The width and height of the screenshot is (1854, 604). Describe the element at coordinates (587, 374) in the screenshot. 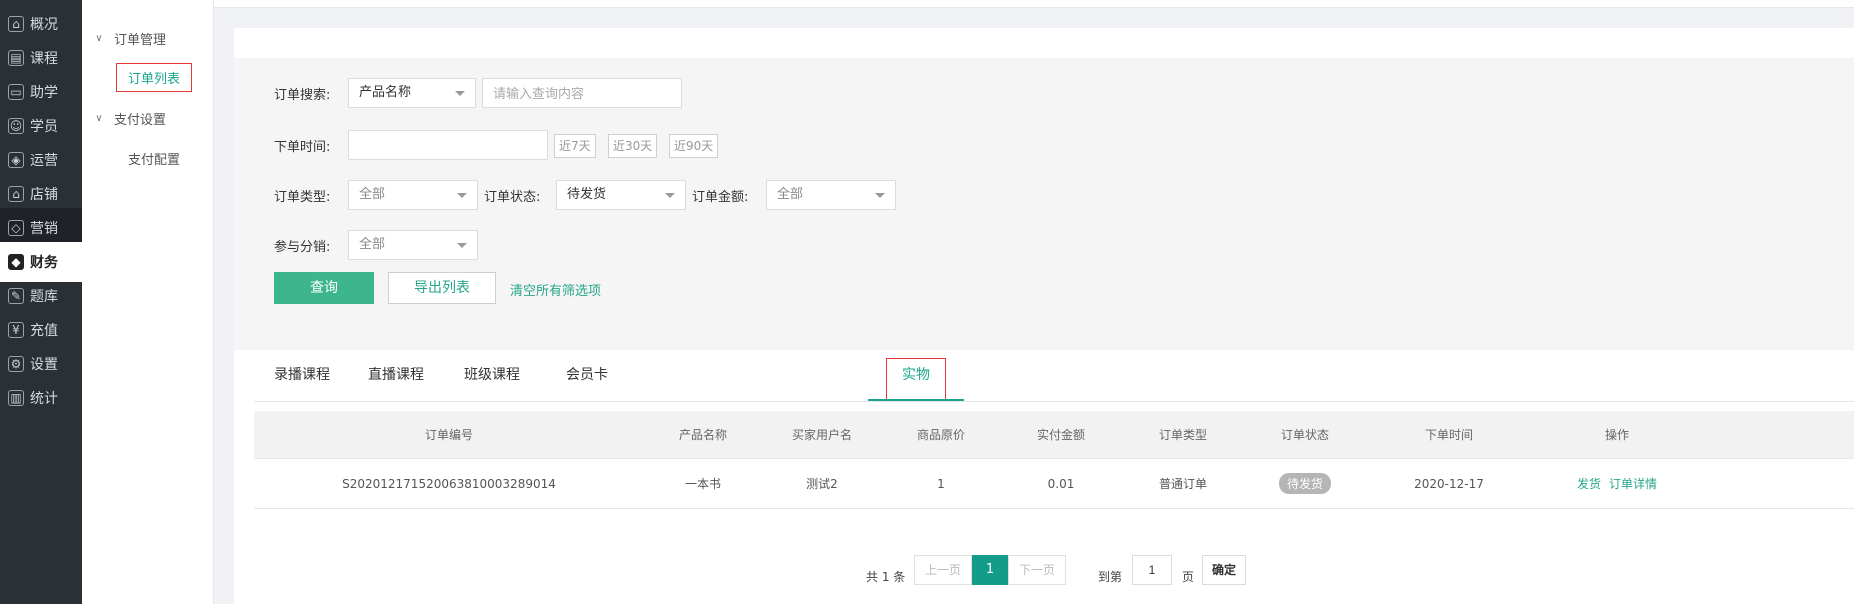

I see `tab-membership-card: 会员卡` at that location.